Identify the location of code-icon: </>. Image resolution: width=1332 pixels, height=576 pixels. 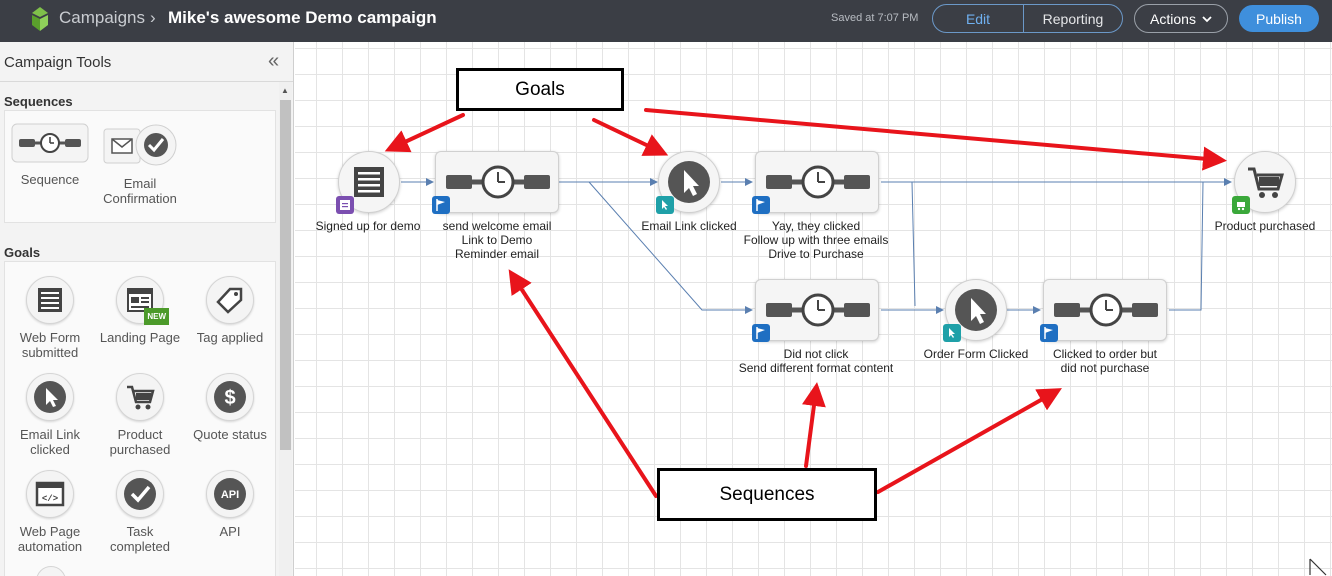
(50, 494).